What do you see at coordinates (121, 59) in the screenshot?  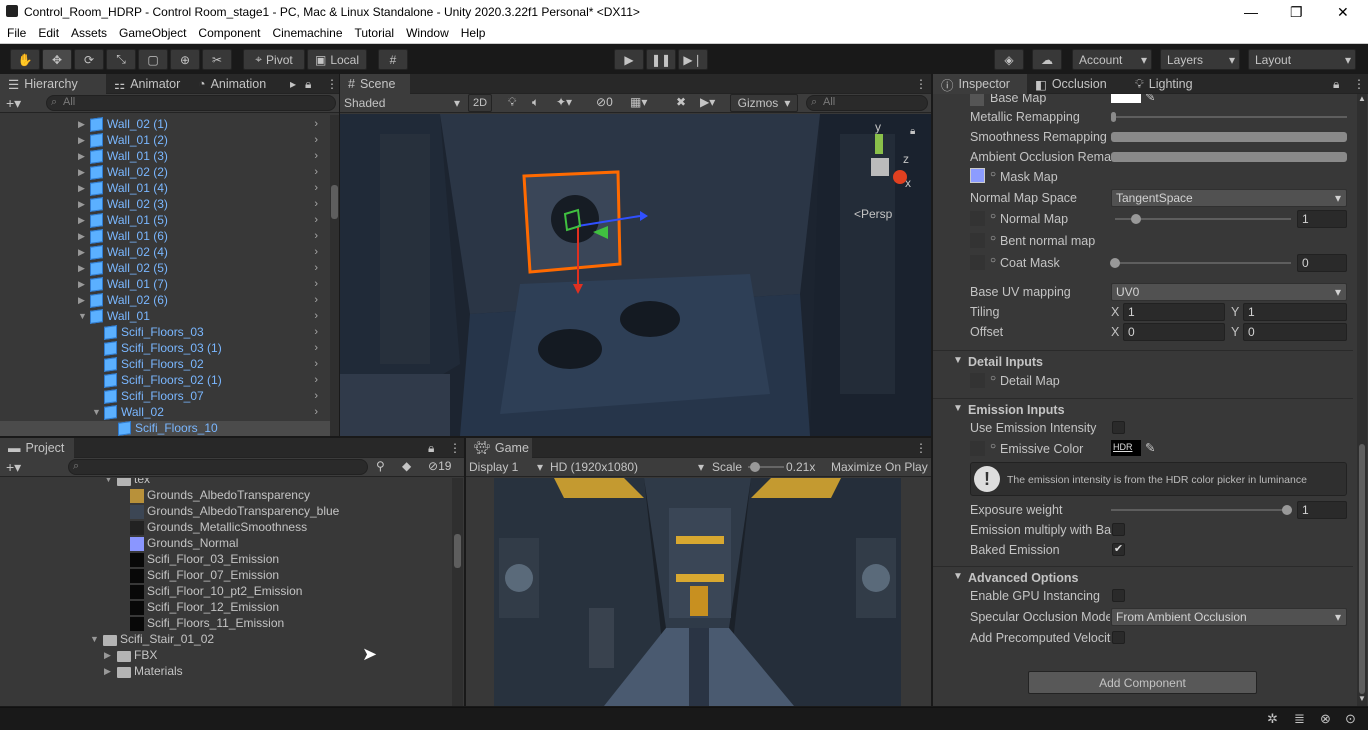 I see `scale-tool-button: ⤡` at bounding box center [121, 59].